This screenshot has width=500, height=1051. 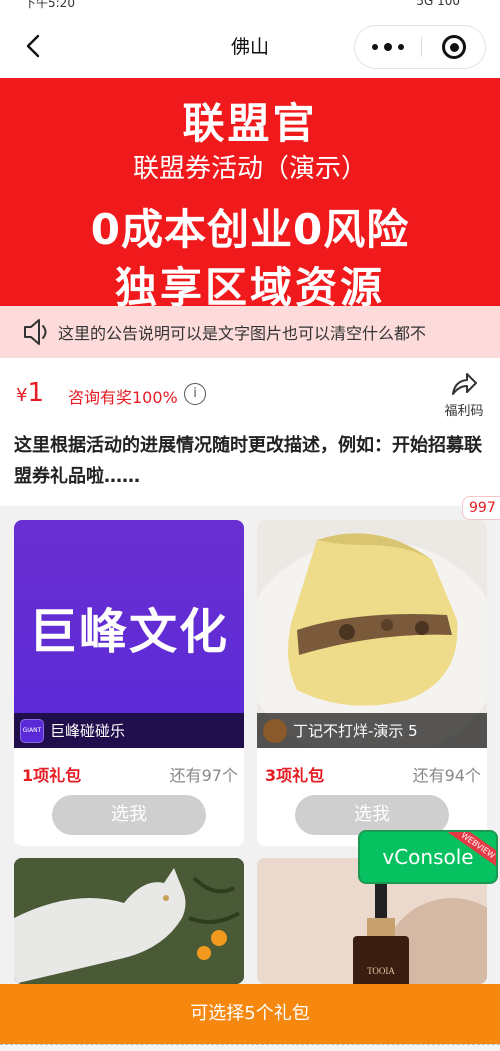 I want to click on vconsole-button: vConsole WEBVIEW, so click(x=428, y=857).